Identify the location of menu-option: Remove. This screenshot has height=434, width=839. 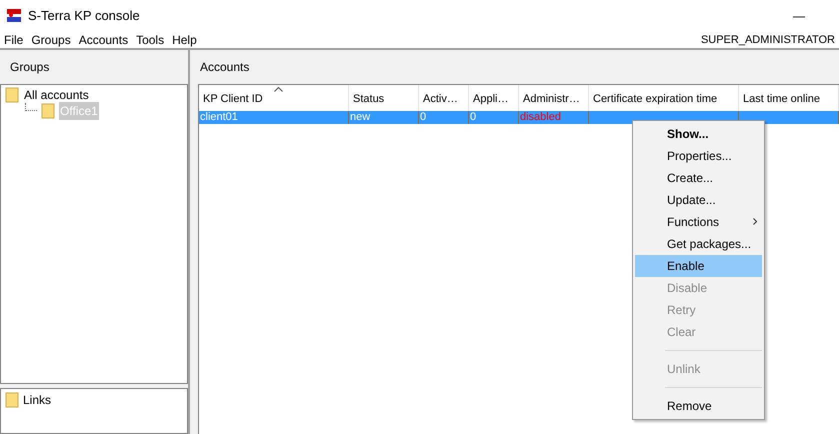
(698, 406).